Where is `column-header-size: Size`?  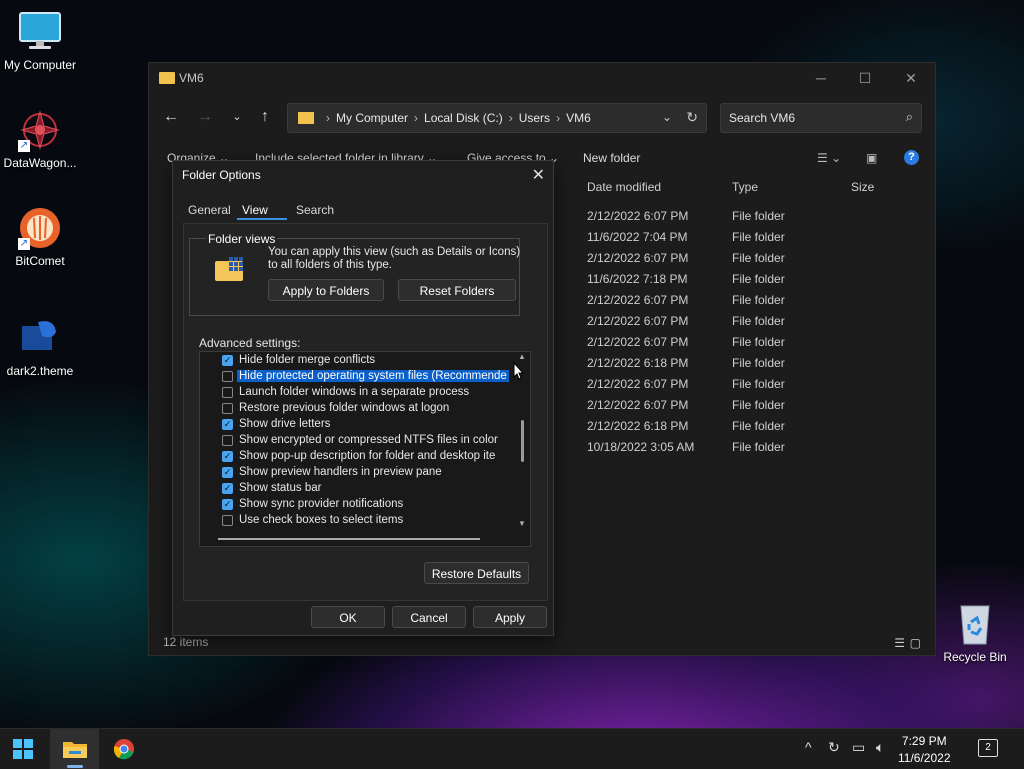 column-header-size: Size is located at coordinates (862, 187).